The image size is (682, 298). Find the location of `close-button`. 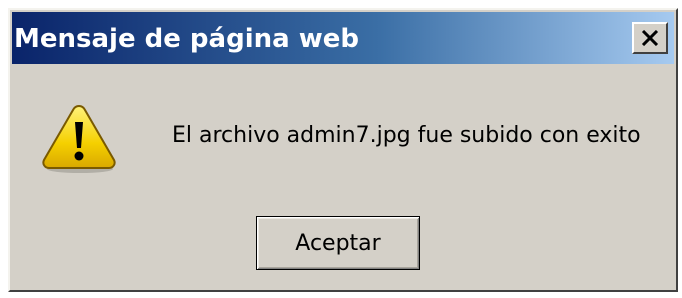

close-button is located at coordinates (650, 38).